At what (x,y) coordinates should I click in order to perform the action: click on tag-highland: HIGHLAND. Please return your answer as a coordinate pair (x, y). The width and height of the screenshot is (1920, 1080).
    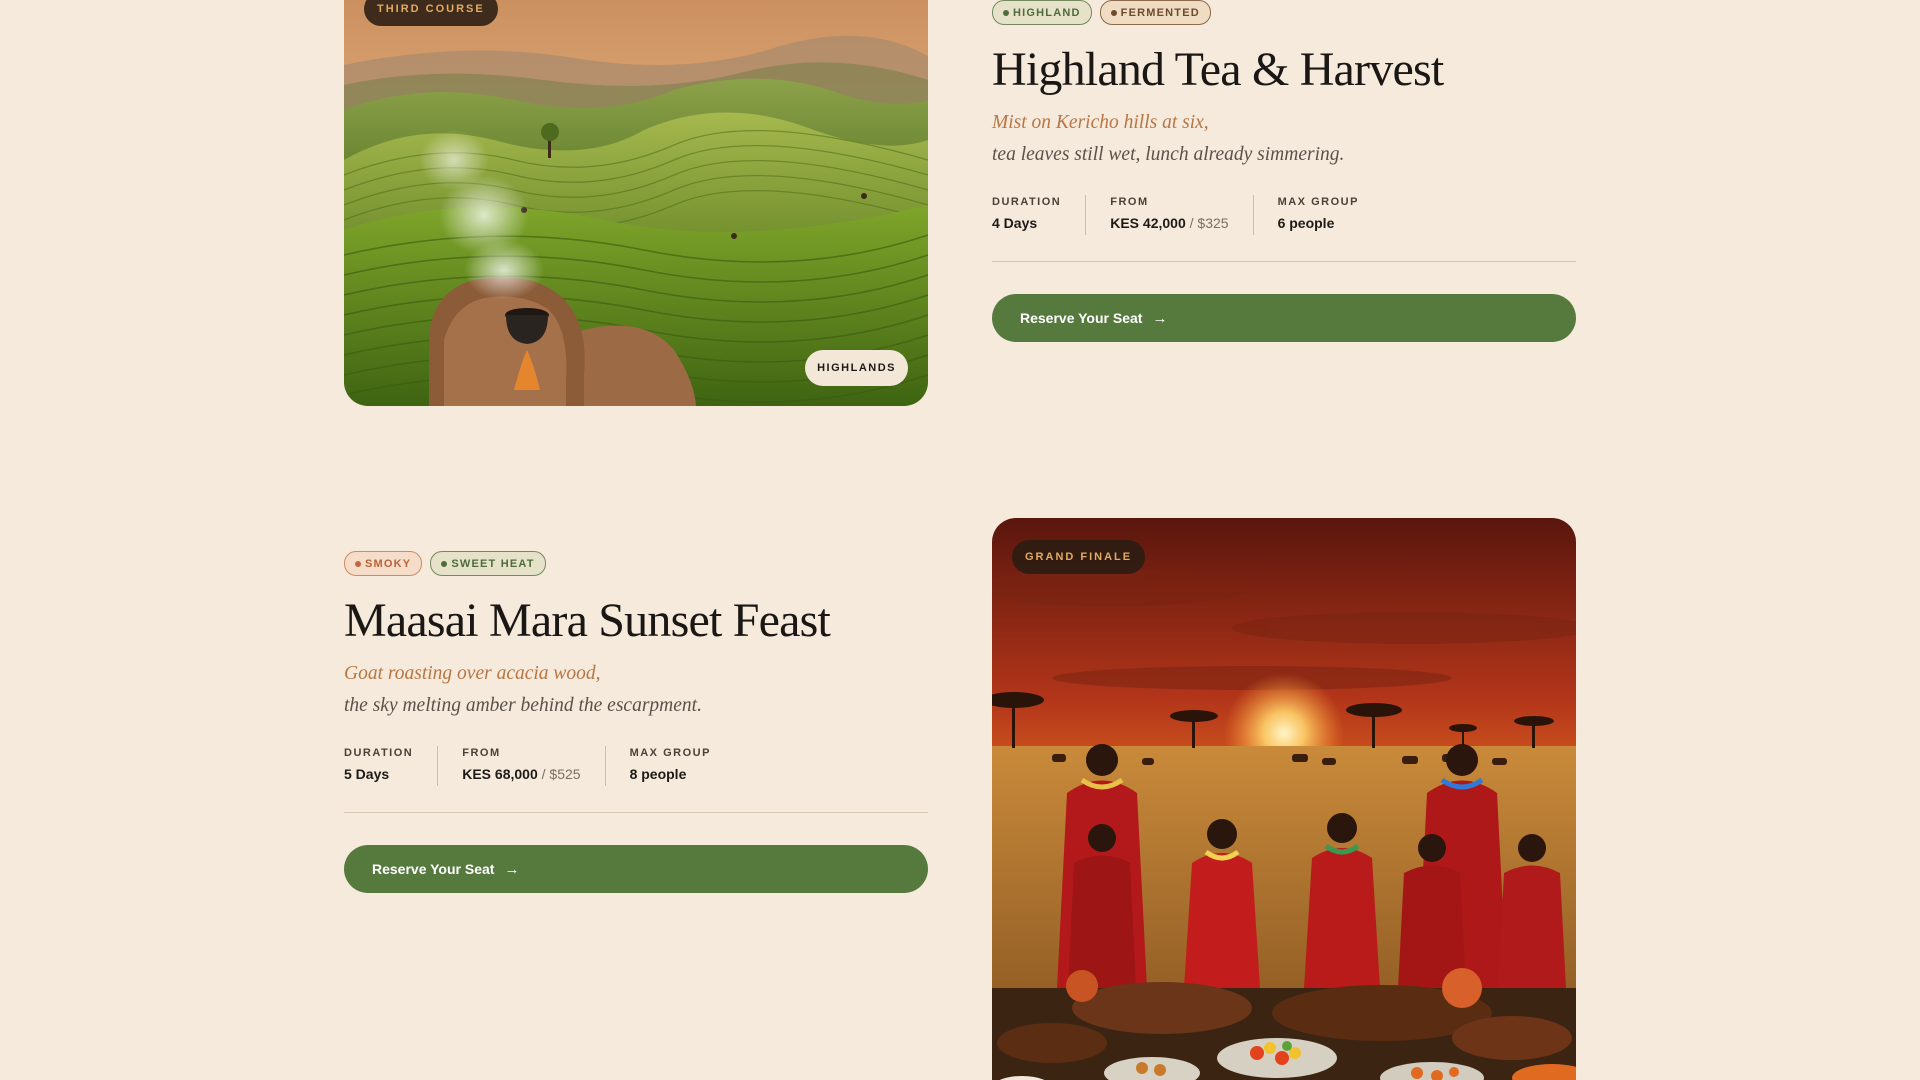
    Looking at the image, I should click on (1042, 12).